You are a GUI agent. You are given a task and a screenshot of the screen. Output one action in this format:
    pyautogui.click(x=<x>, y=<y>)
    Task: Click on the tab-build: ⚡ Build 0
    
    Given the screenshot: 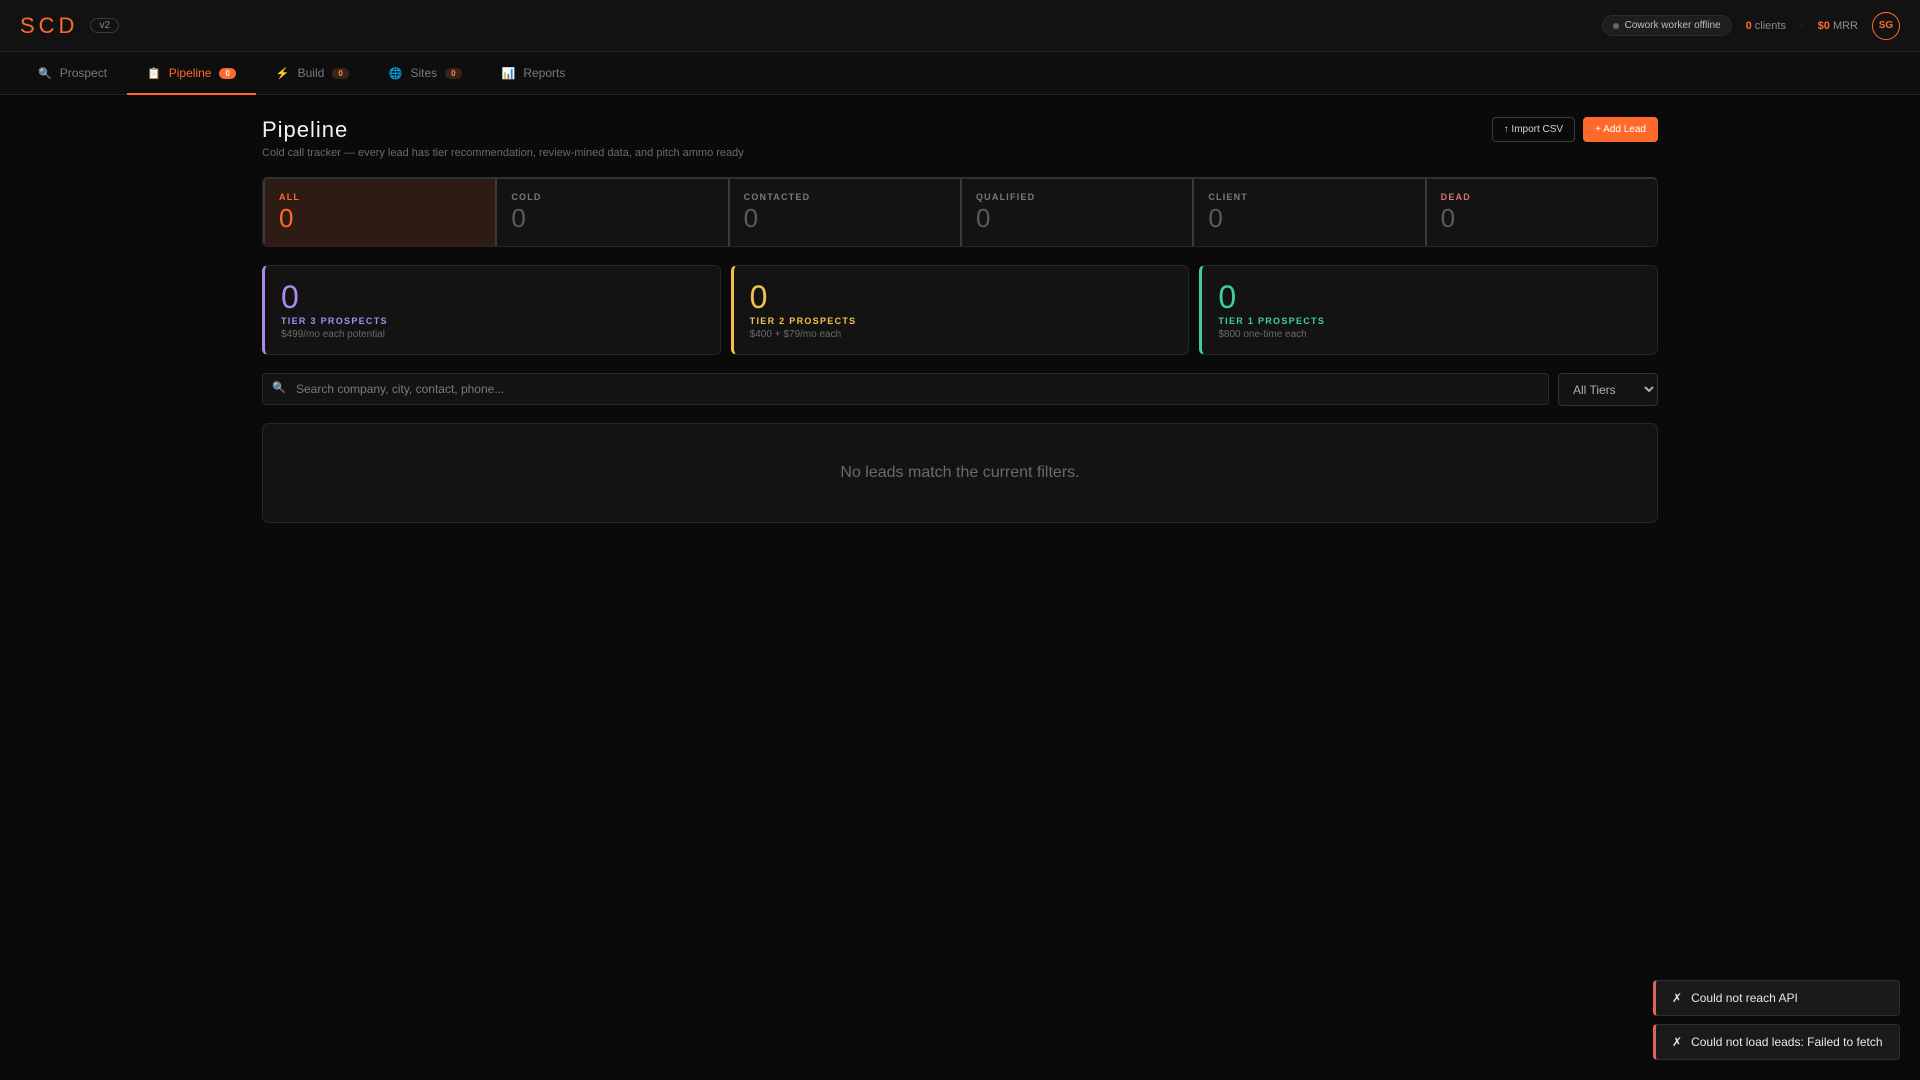 What is the action you would take?
    pyautogui.click(x=312, y=73)
    